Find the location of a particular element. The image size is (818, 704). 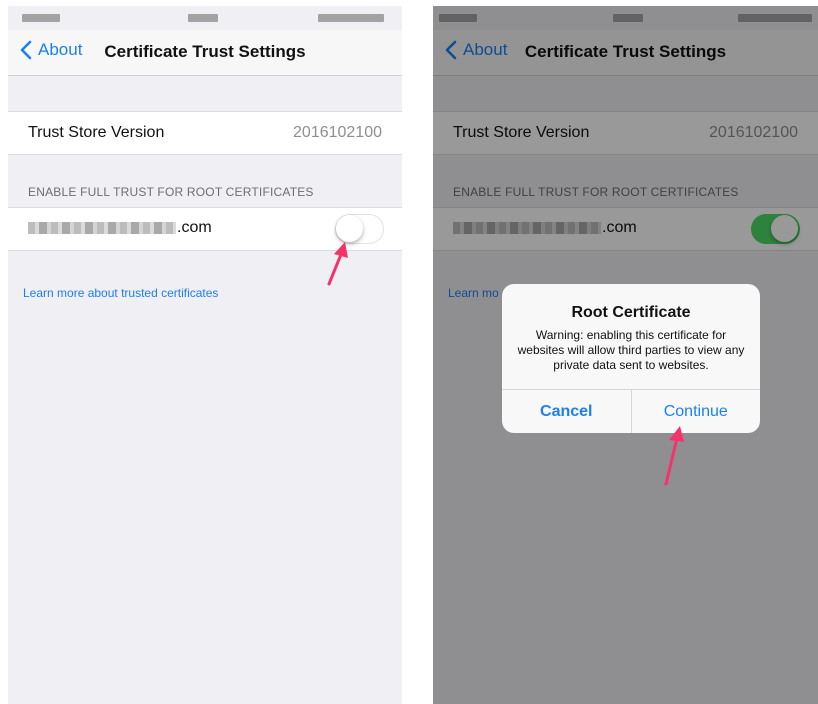

status-bar is located at coordinates (205, 18).